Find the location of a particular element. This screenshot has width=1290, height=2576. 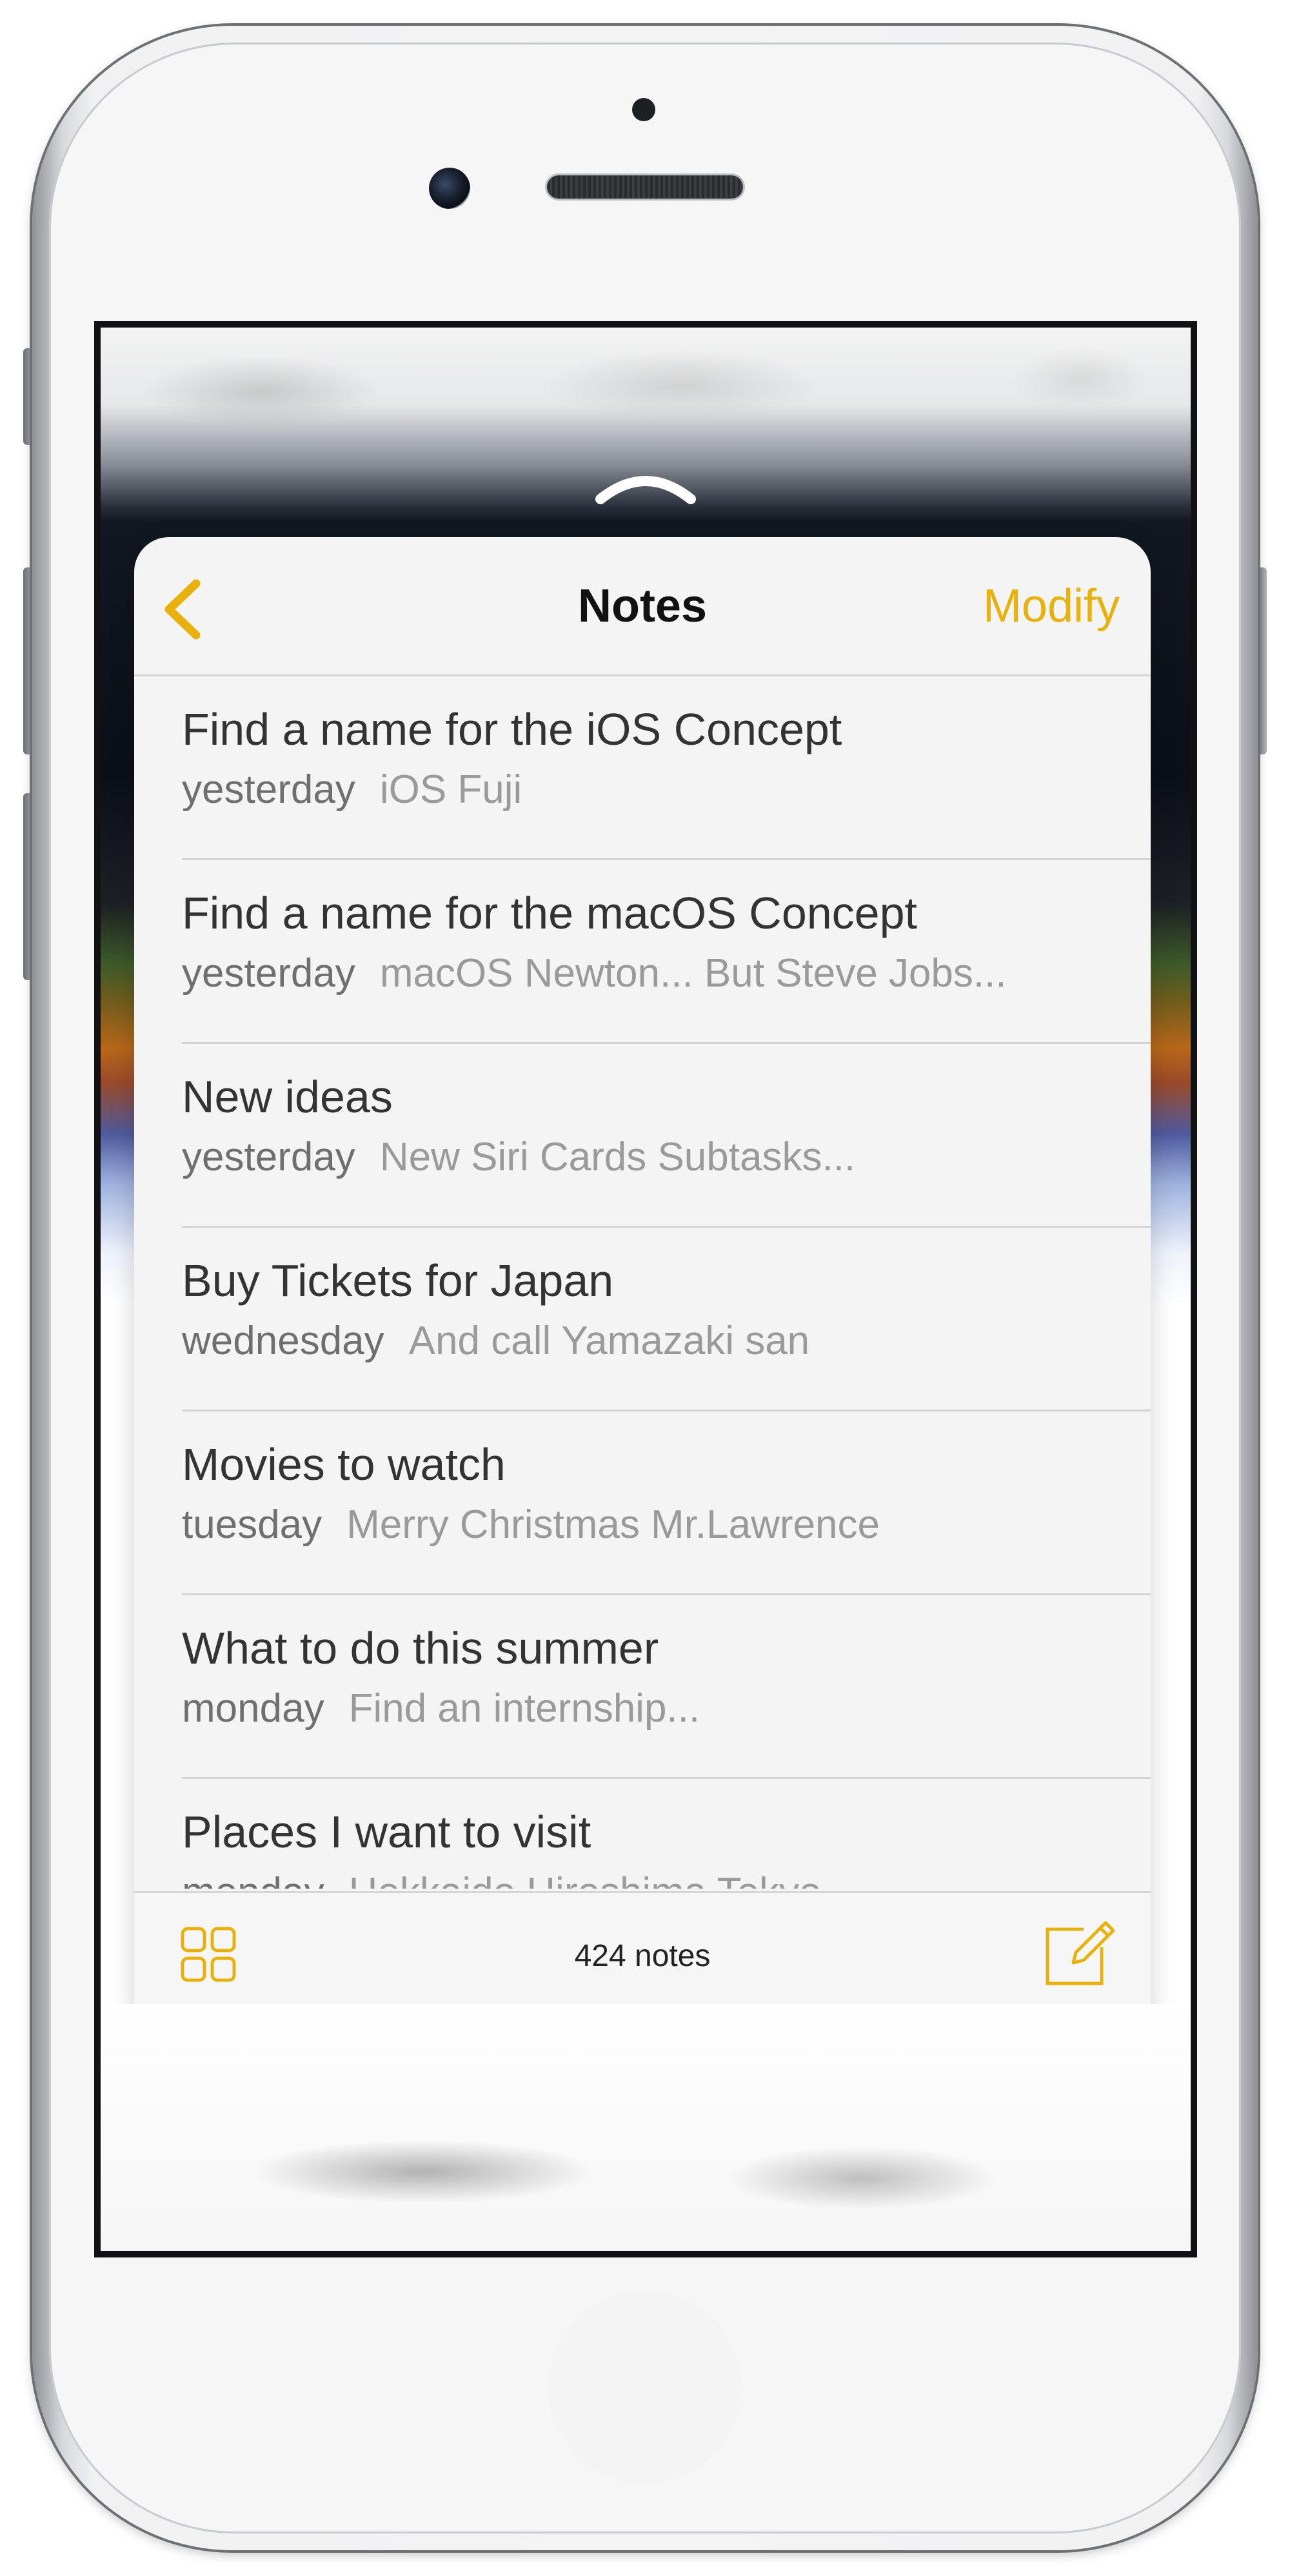

note-title: Find a name for the macOS Concept is located at coordinates (549, 913).